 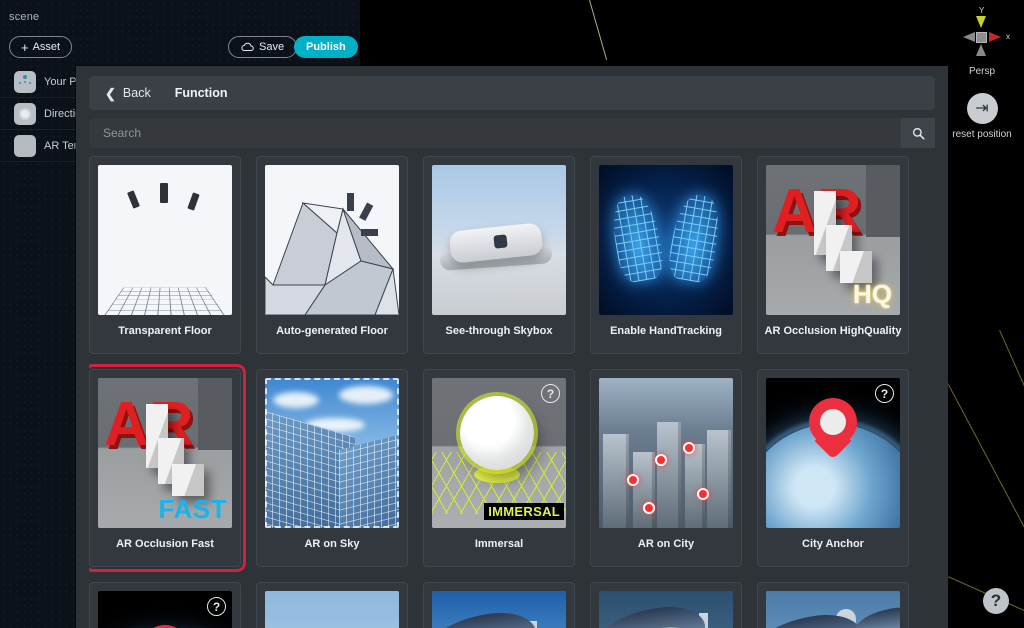 I want to click on card-label: Enable HandTracking, so click(x=666, y=331).